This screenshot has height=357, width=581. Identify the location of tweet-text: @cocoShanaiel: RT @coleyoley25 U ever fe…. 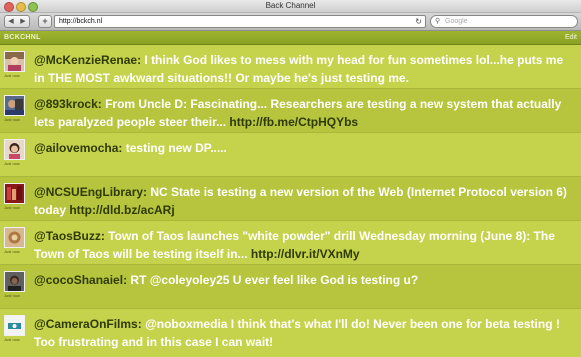
(304, 280).